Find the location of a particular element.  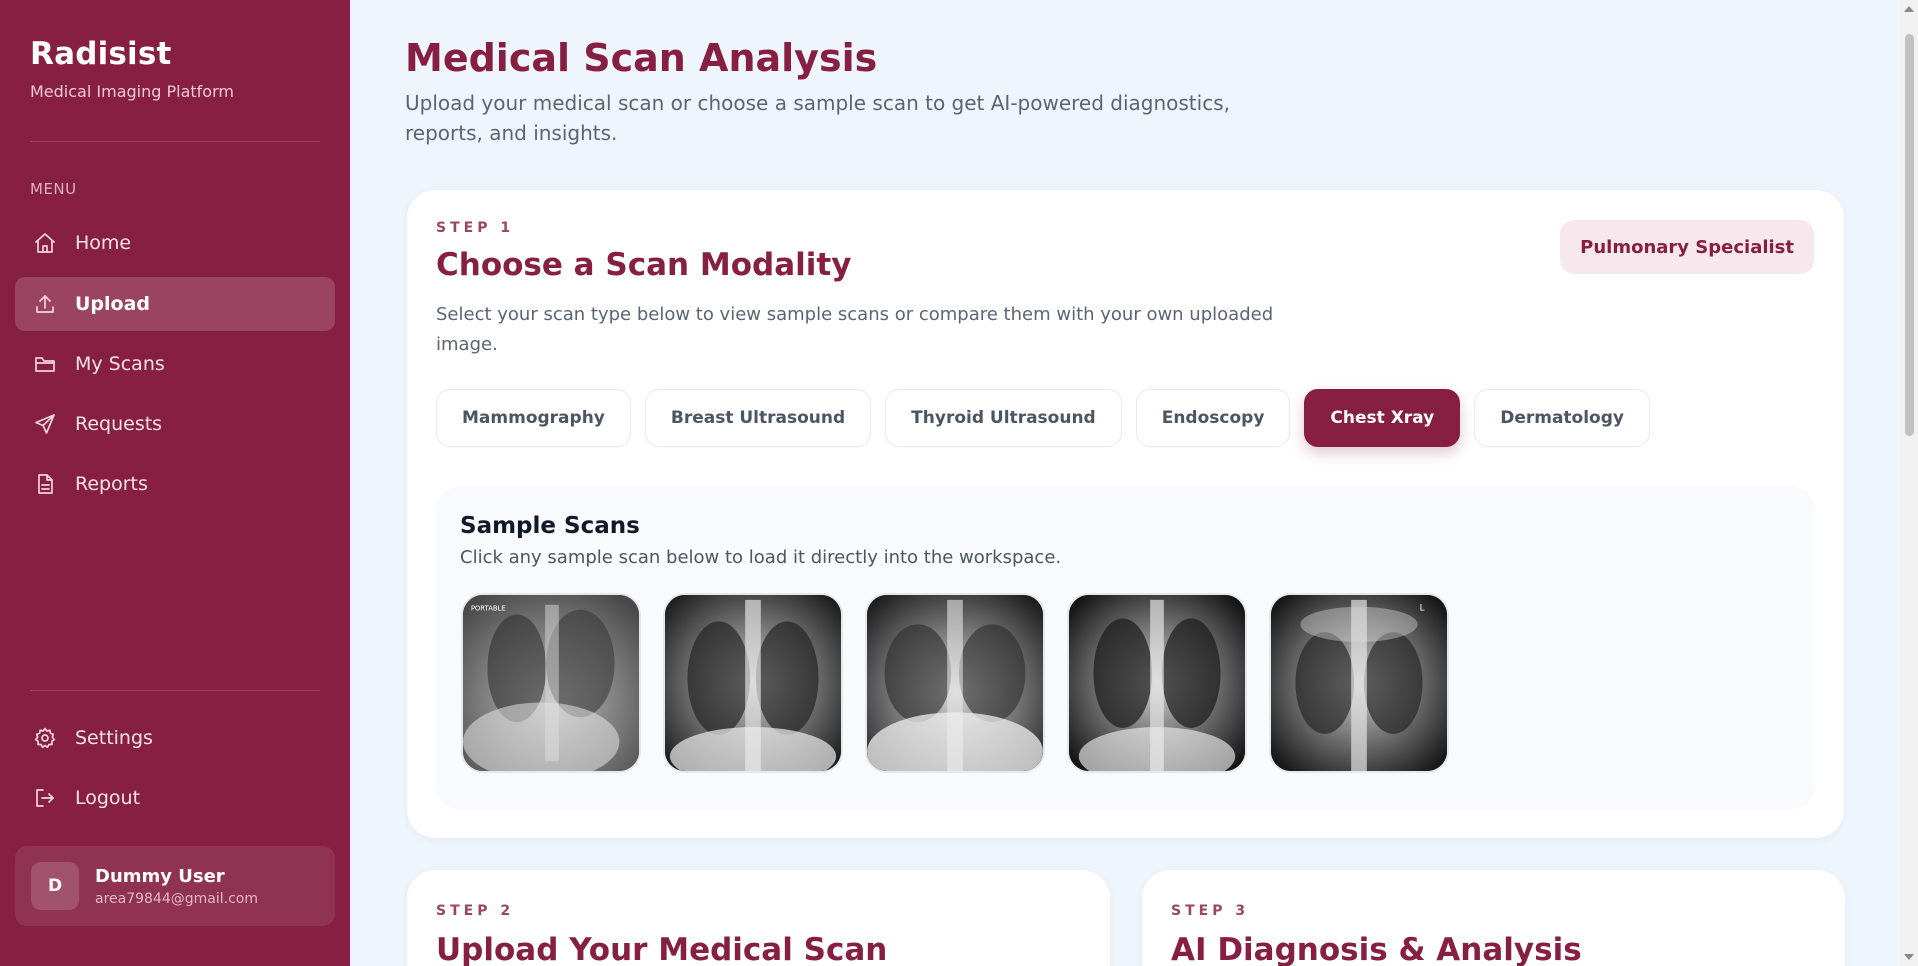

step-label: STEP 3 is located at coordinates (1210, 911).